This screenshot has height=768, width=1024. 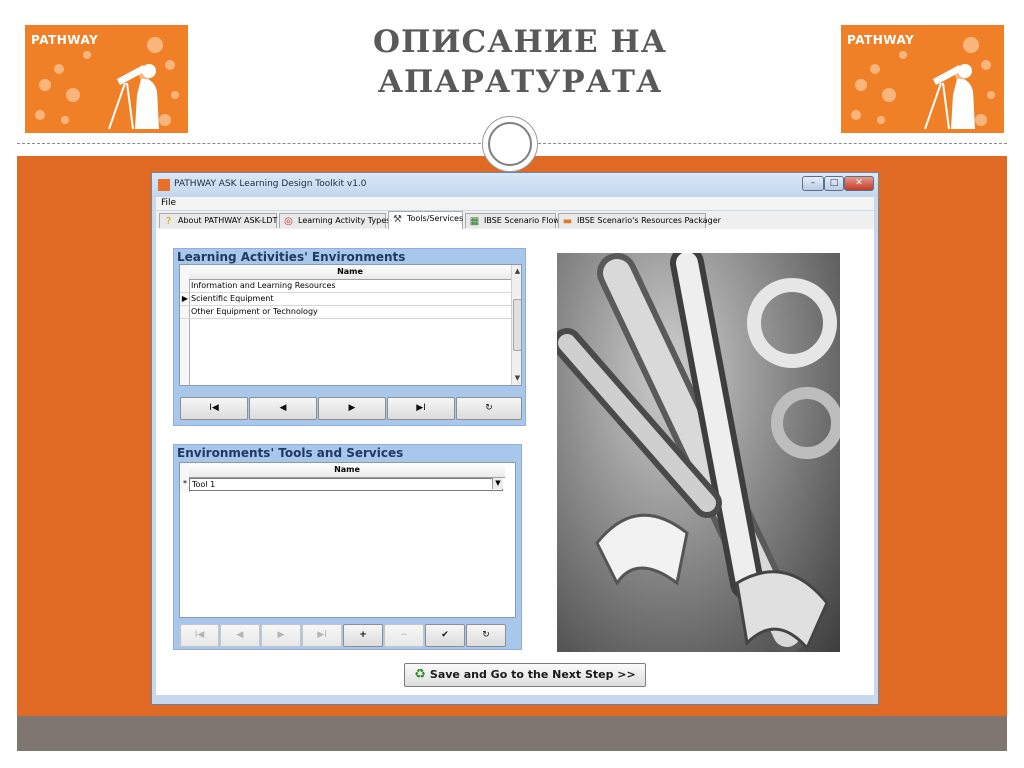 I want to click on tab-label: About PATHWAY ASK-LDT, so click(x=228, y=220).